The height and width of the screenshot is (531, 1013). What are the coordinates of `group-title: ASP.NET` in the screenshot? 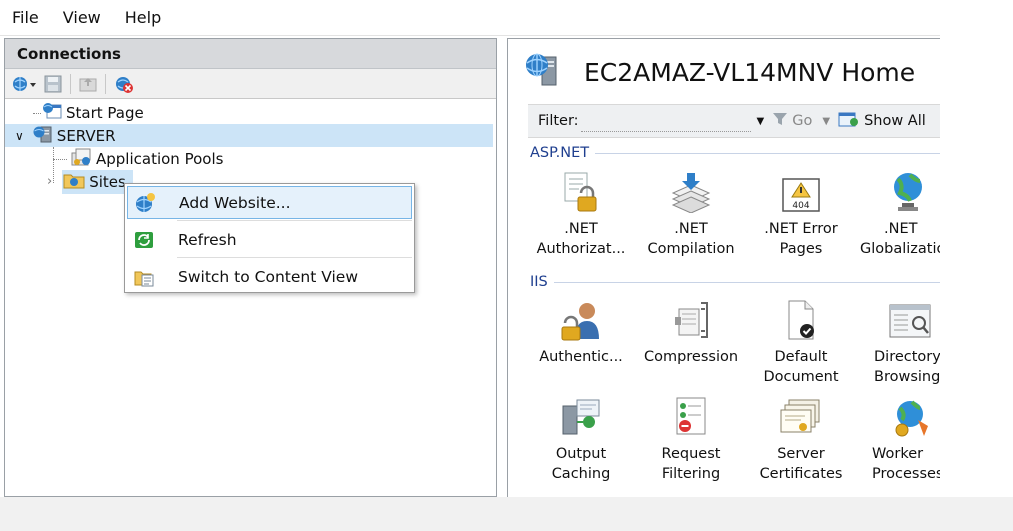 It's located at (560, 153).